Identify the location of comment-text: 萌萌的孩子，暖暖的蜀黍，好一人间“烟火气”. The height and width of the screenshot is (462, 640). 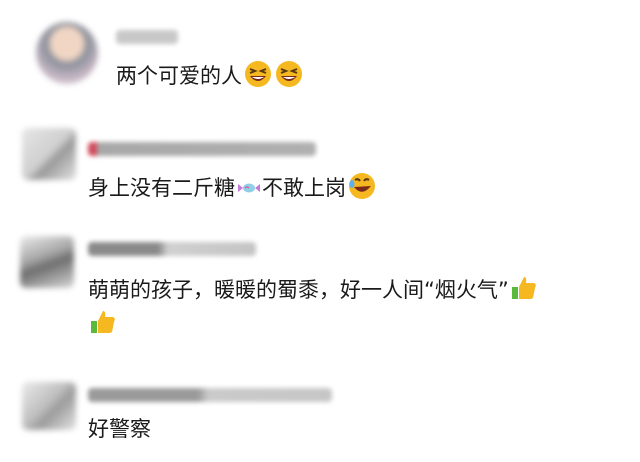
(313, 289).